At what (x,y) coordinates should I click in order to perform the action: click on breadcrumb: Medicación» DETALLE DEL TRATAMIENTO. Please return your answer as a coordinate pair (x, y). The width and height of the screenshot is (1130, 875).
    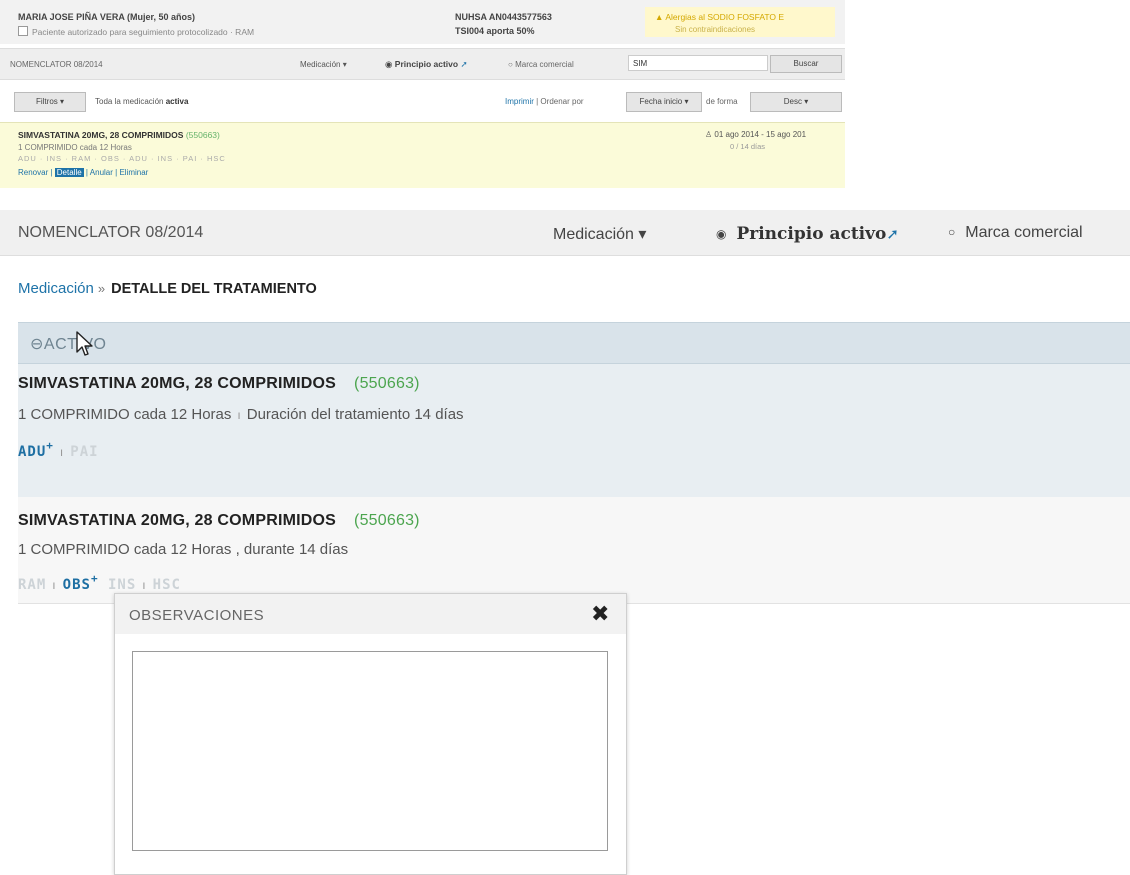
    Looking at the image, I should click on (167, 288).